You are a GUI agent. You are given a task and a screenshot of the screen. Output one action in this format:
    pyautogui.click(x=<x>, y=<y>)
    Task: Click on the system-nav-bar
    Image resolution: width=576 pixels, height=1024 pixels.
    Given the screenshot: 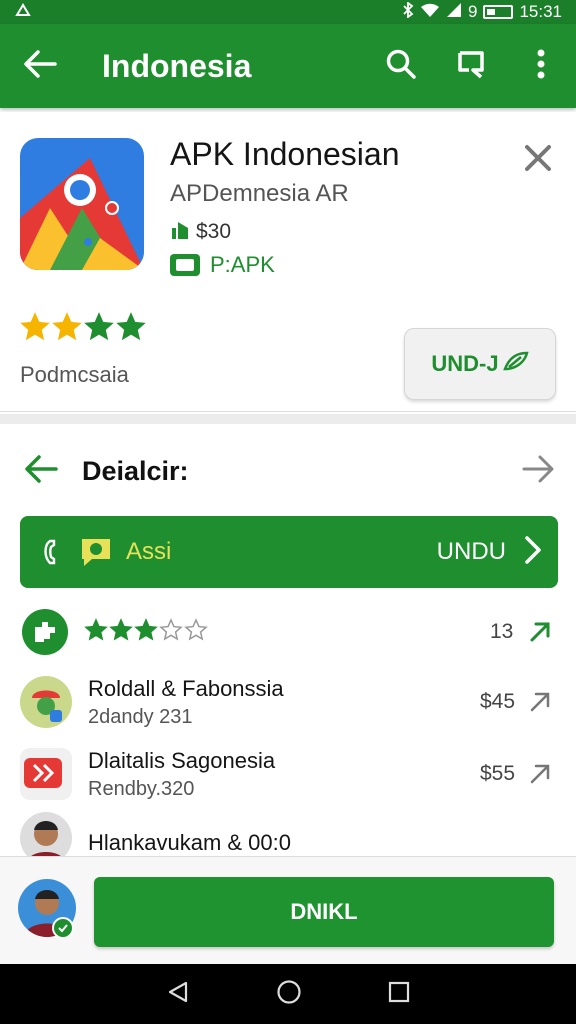 What is the action you would take?
    pyautogui.click(x=288, y=994)
    